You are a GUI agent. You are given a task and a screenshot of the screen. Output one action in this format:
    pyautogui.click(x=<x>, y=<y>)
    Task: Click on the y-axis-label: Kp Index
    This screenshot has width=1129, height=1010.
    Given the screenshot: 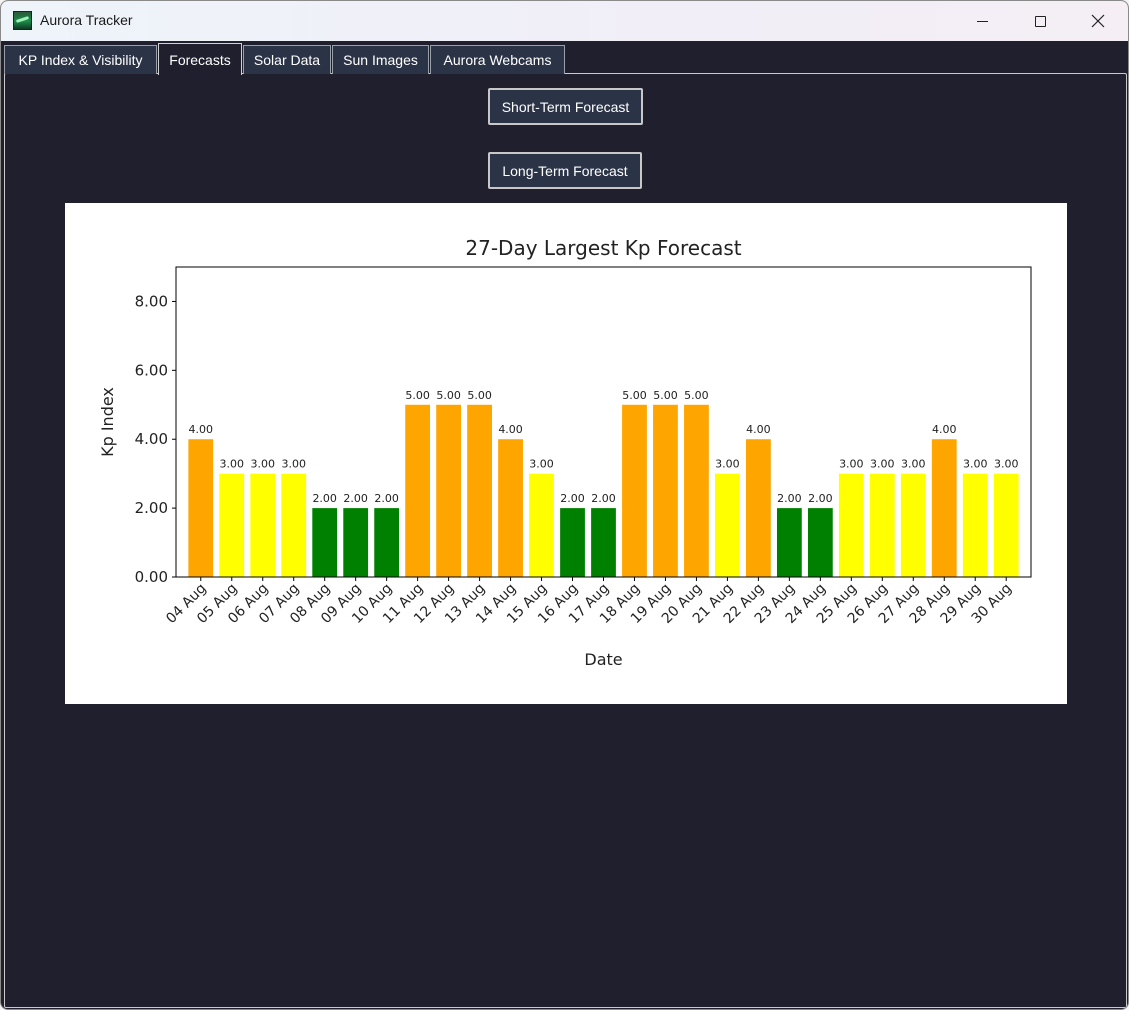 What is the action you would take?
    pyautogui.click(x=107, y=422)
    